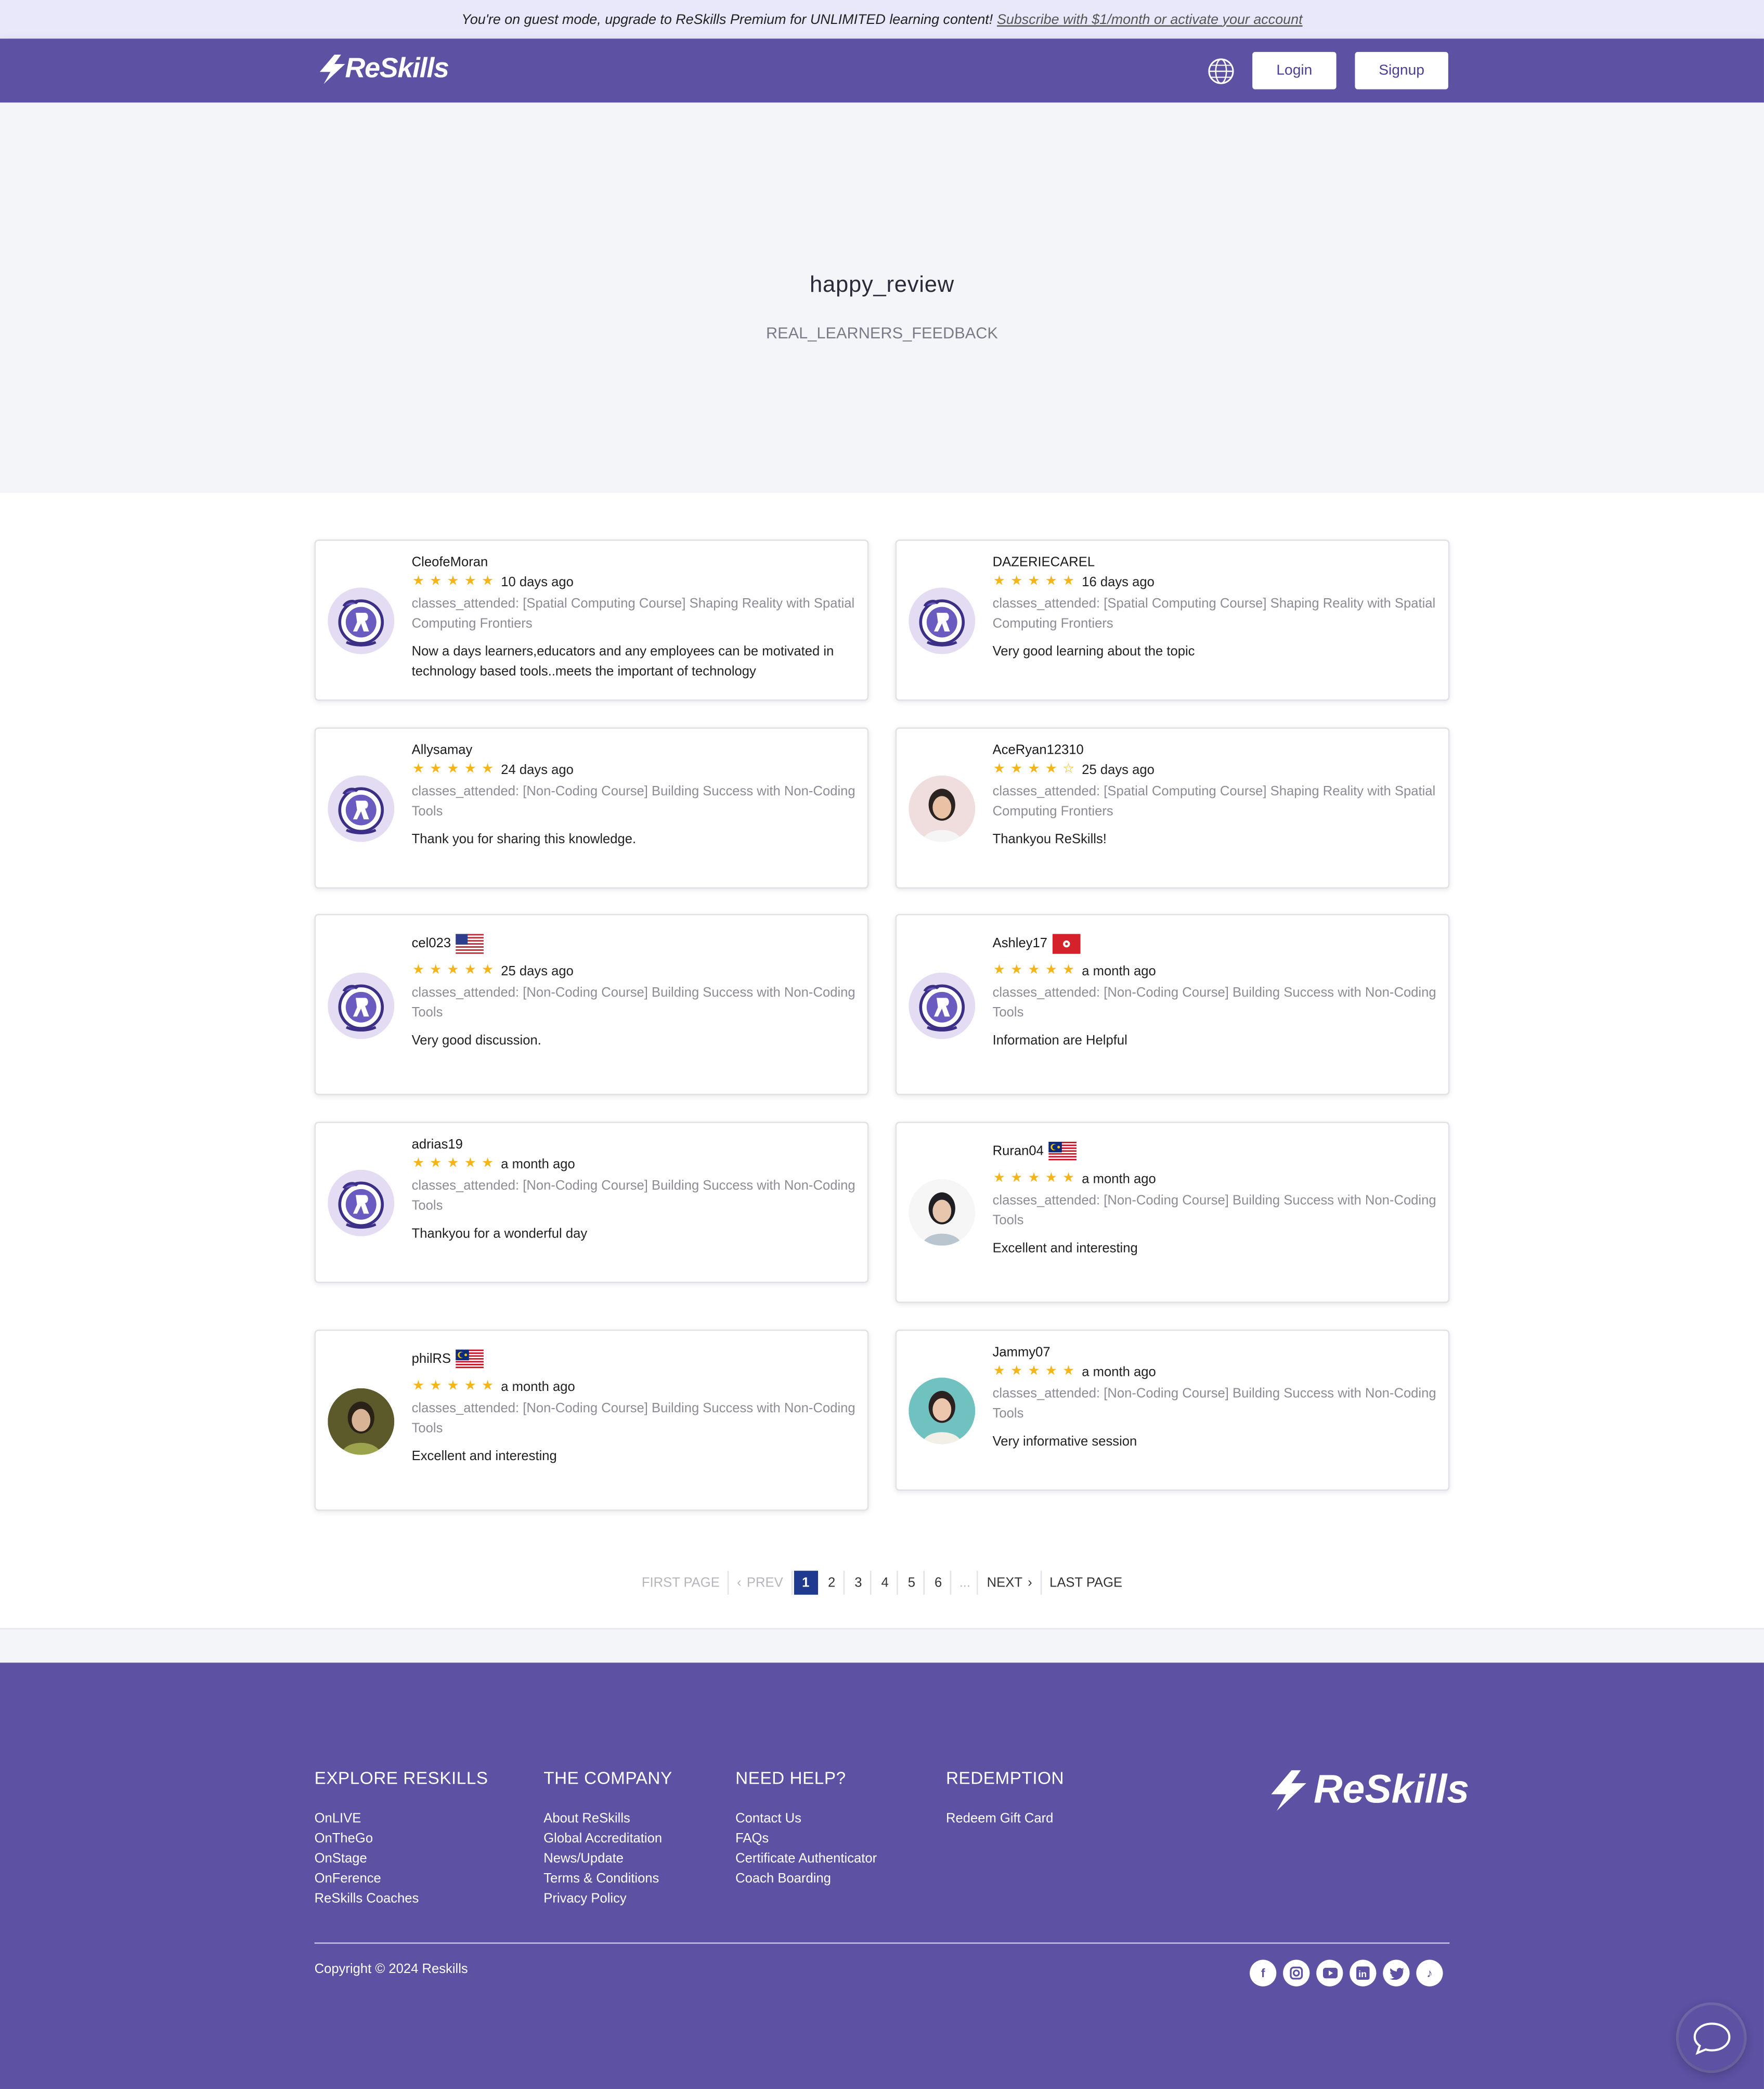 This screenshot has height=2089, width=1764. What do you see at coordinates (537, 582) in the screenshot?
I see `review-time: 10 days ago` at bounding box center [537, 582].